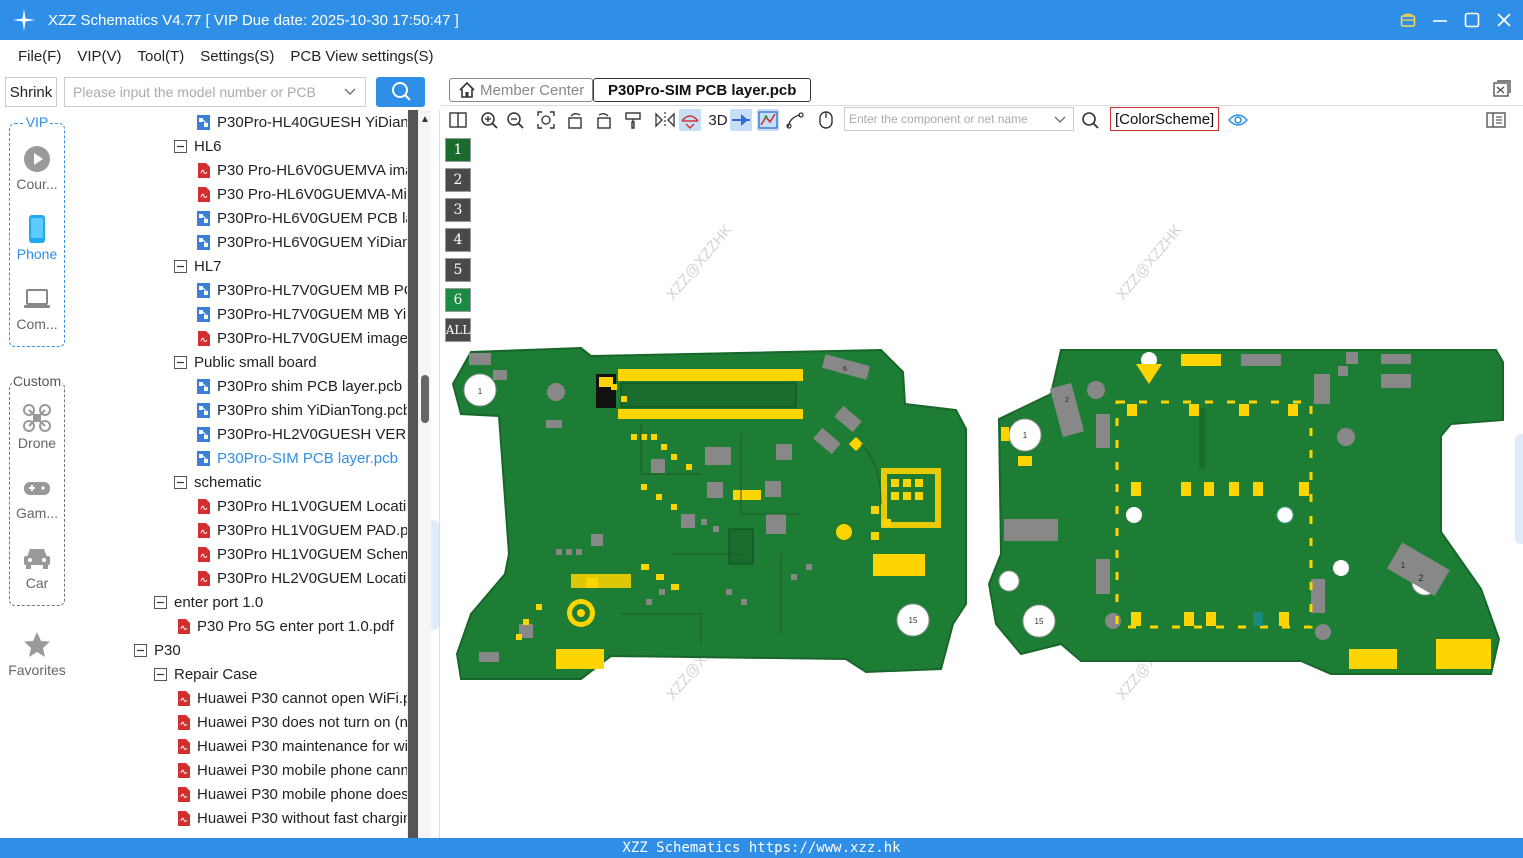 Image resolution: width=1523 pixels, height=858 pixels. What do you see at coordinates (768, 120) in the screenshot?
I see `net-highlight-icon` at bounding box center [768, 120].